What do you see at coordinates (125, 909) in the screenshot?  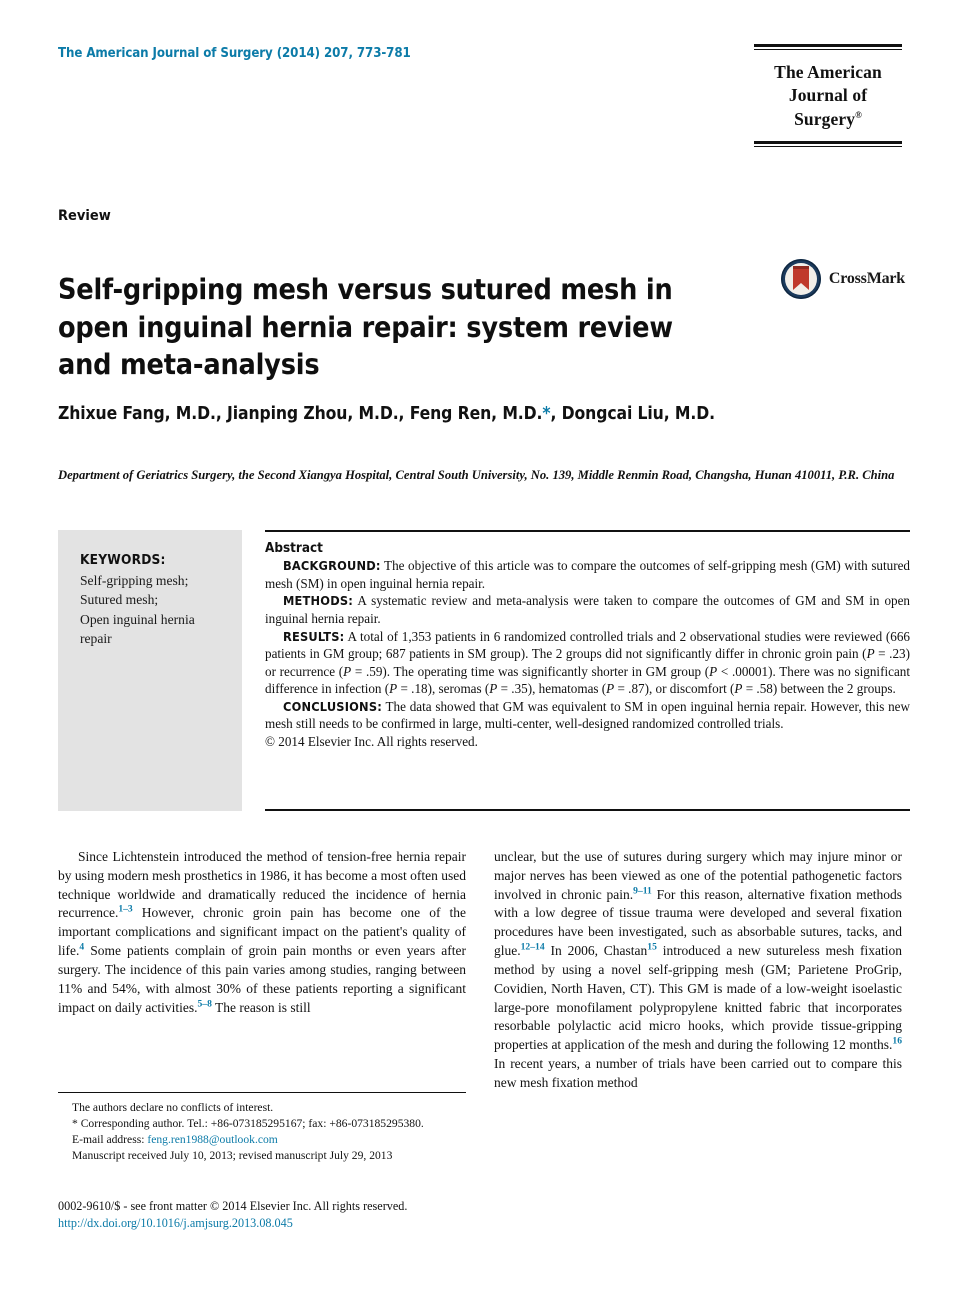 I see `citation-ref: 1–3` at bounding box center [125, 909].